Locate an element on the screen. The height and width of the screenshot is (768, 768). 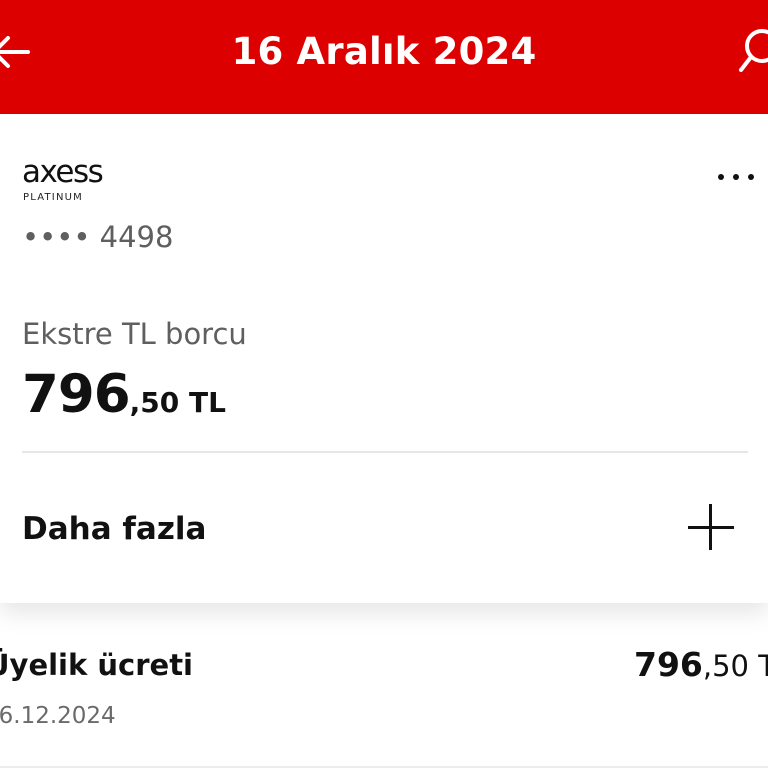
statement-amount-integer: 796 is located at coordinates (76, 394).